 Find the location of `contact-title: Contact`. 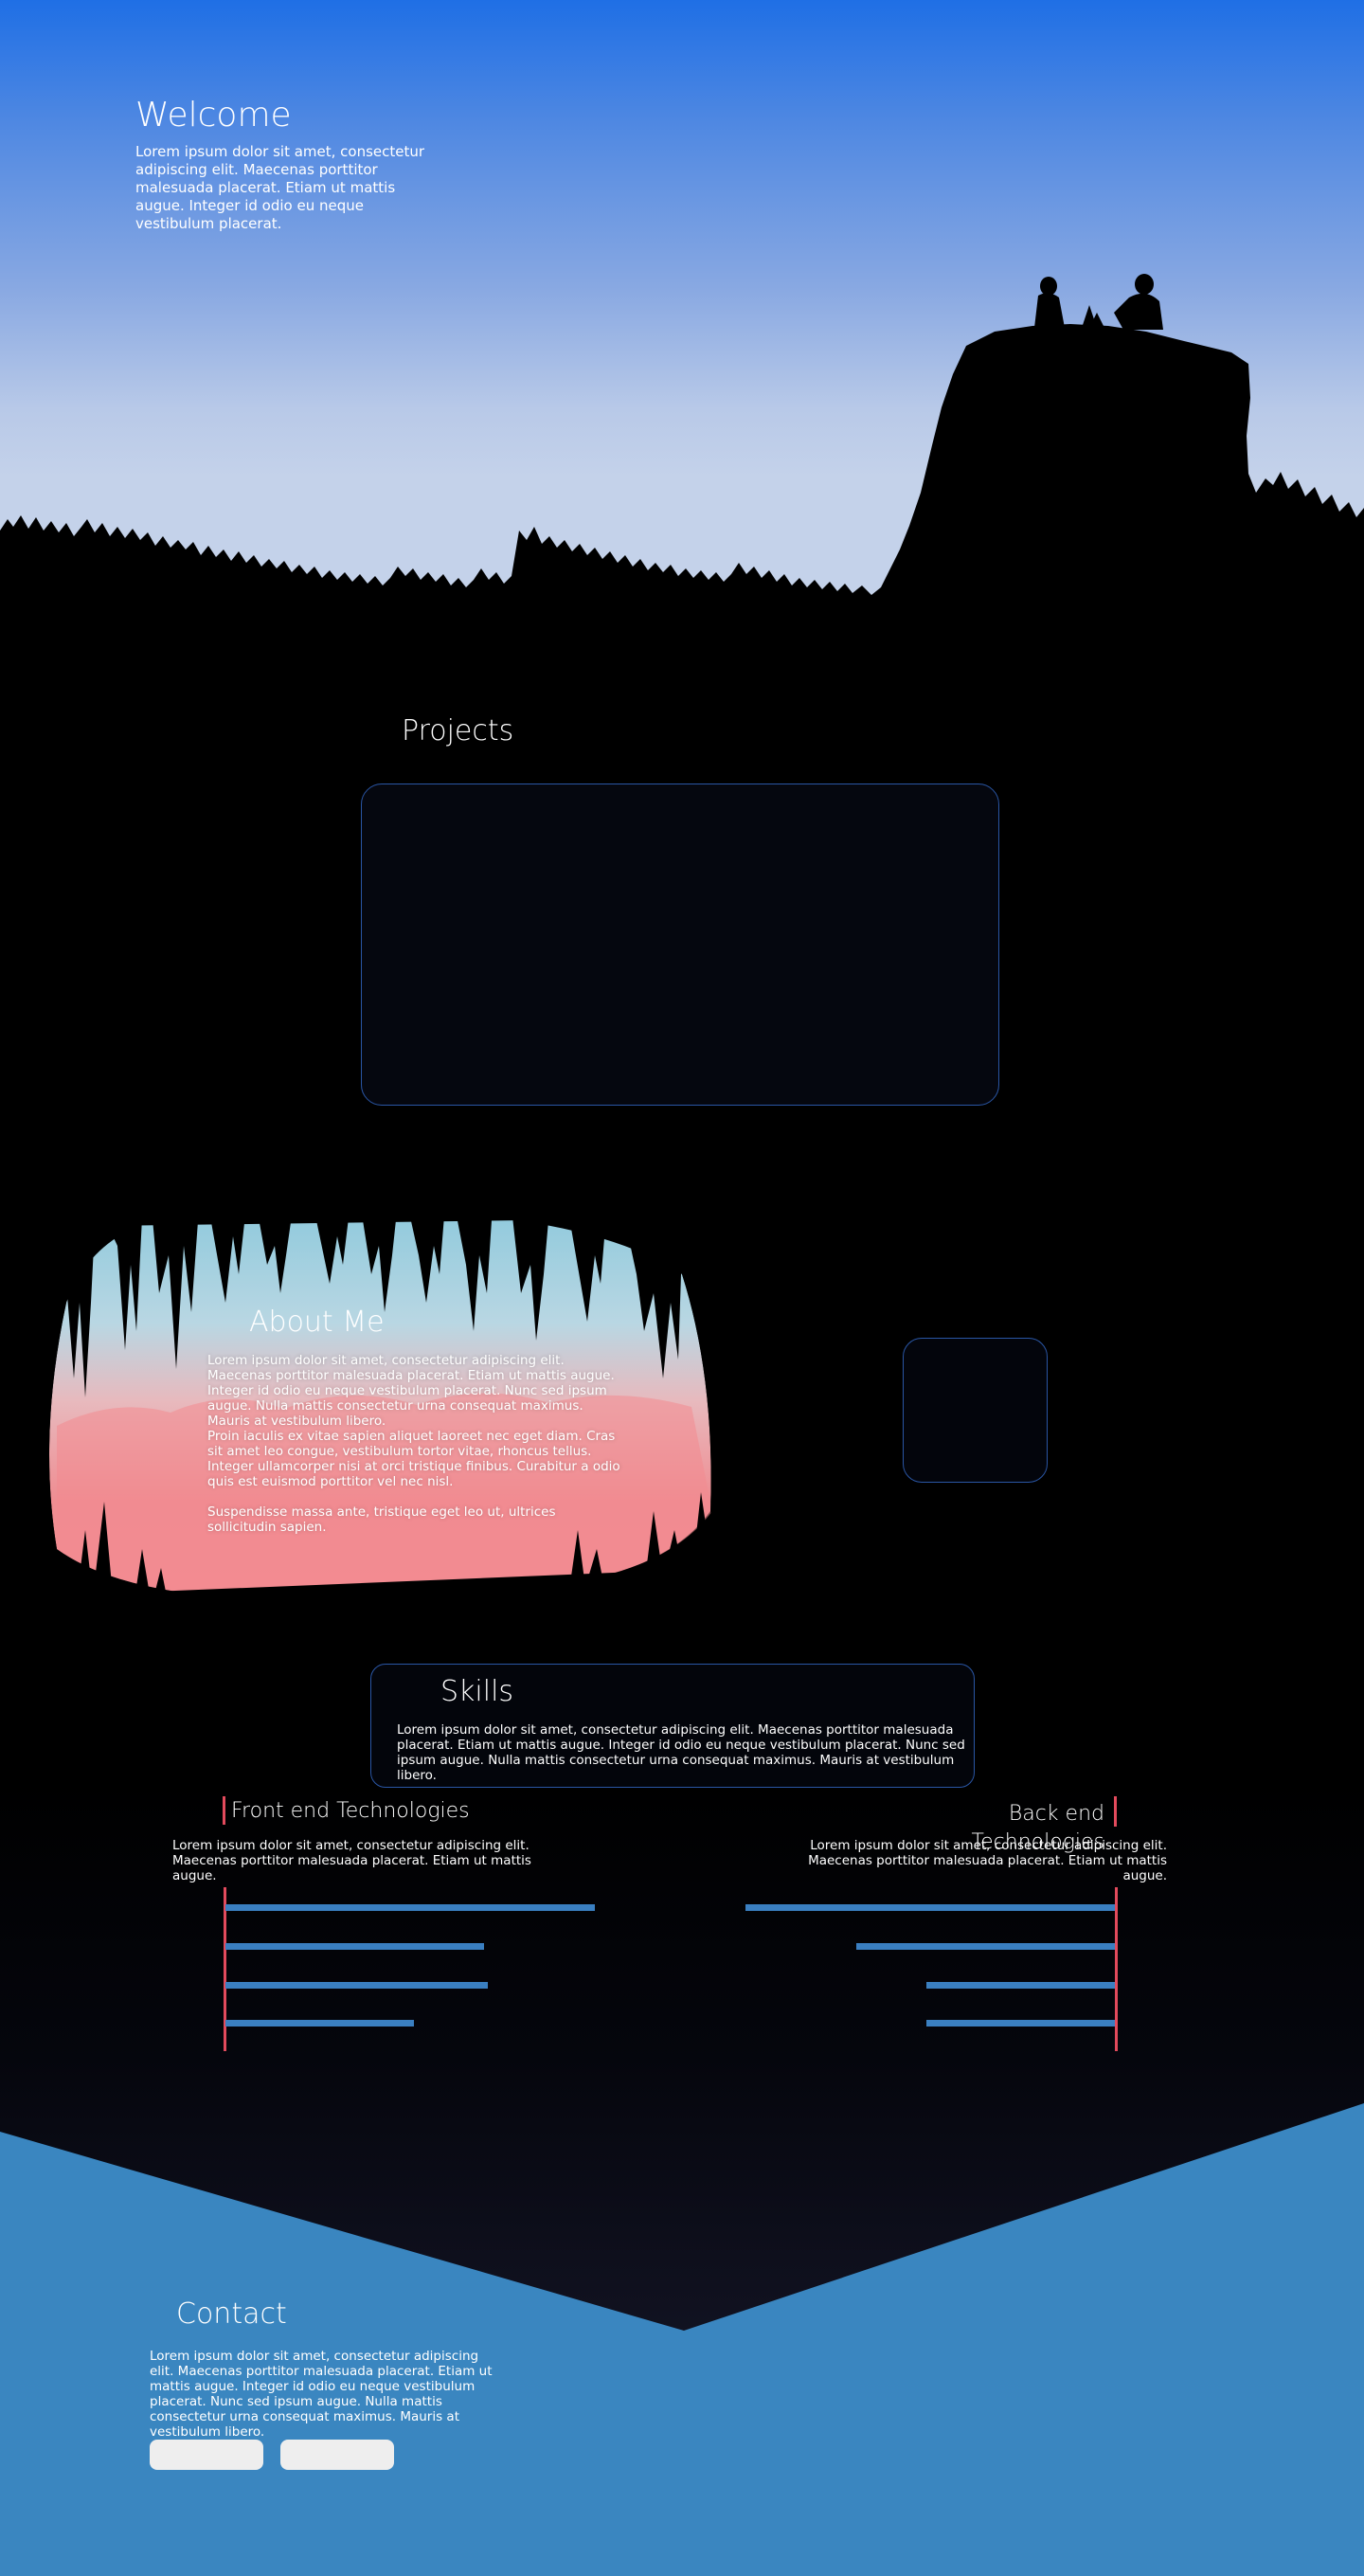

contact-title: Contact is located at coordinates (231, 2314).